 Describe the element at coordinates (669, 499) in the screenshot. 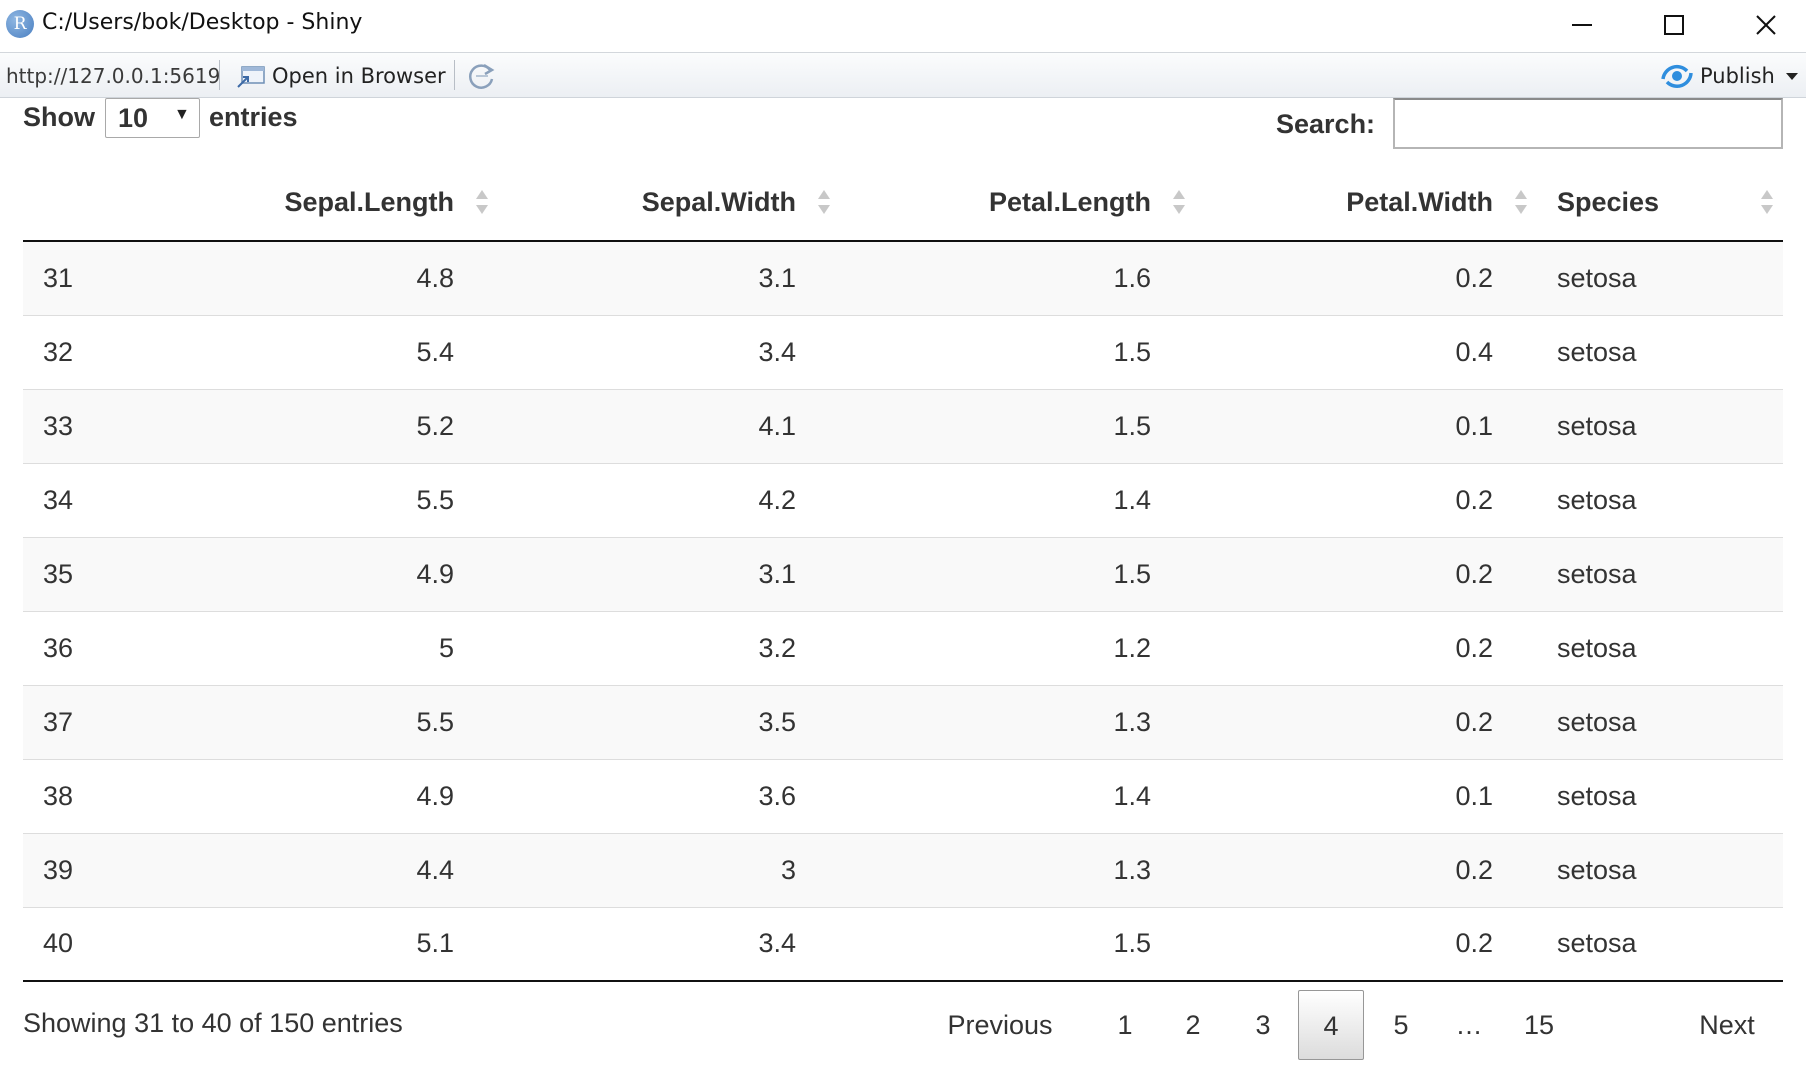

I see `table-cell: 4.2` at that location.